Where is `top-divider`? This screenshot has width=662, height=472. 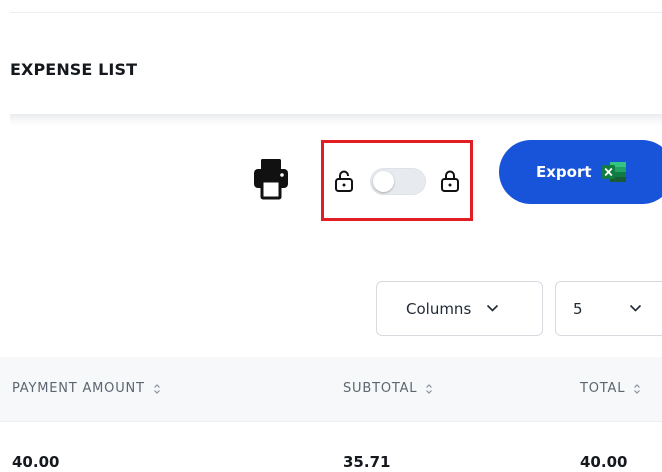
top-divider is located at coordinates (336, 12).